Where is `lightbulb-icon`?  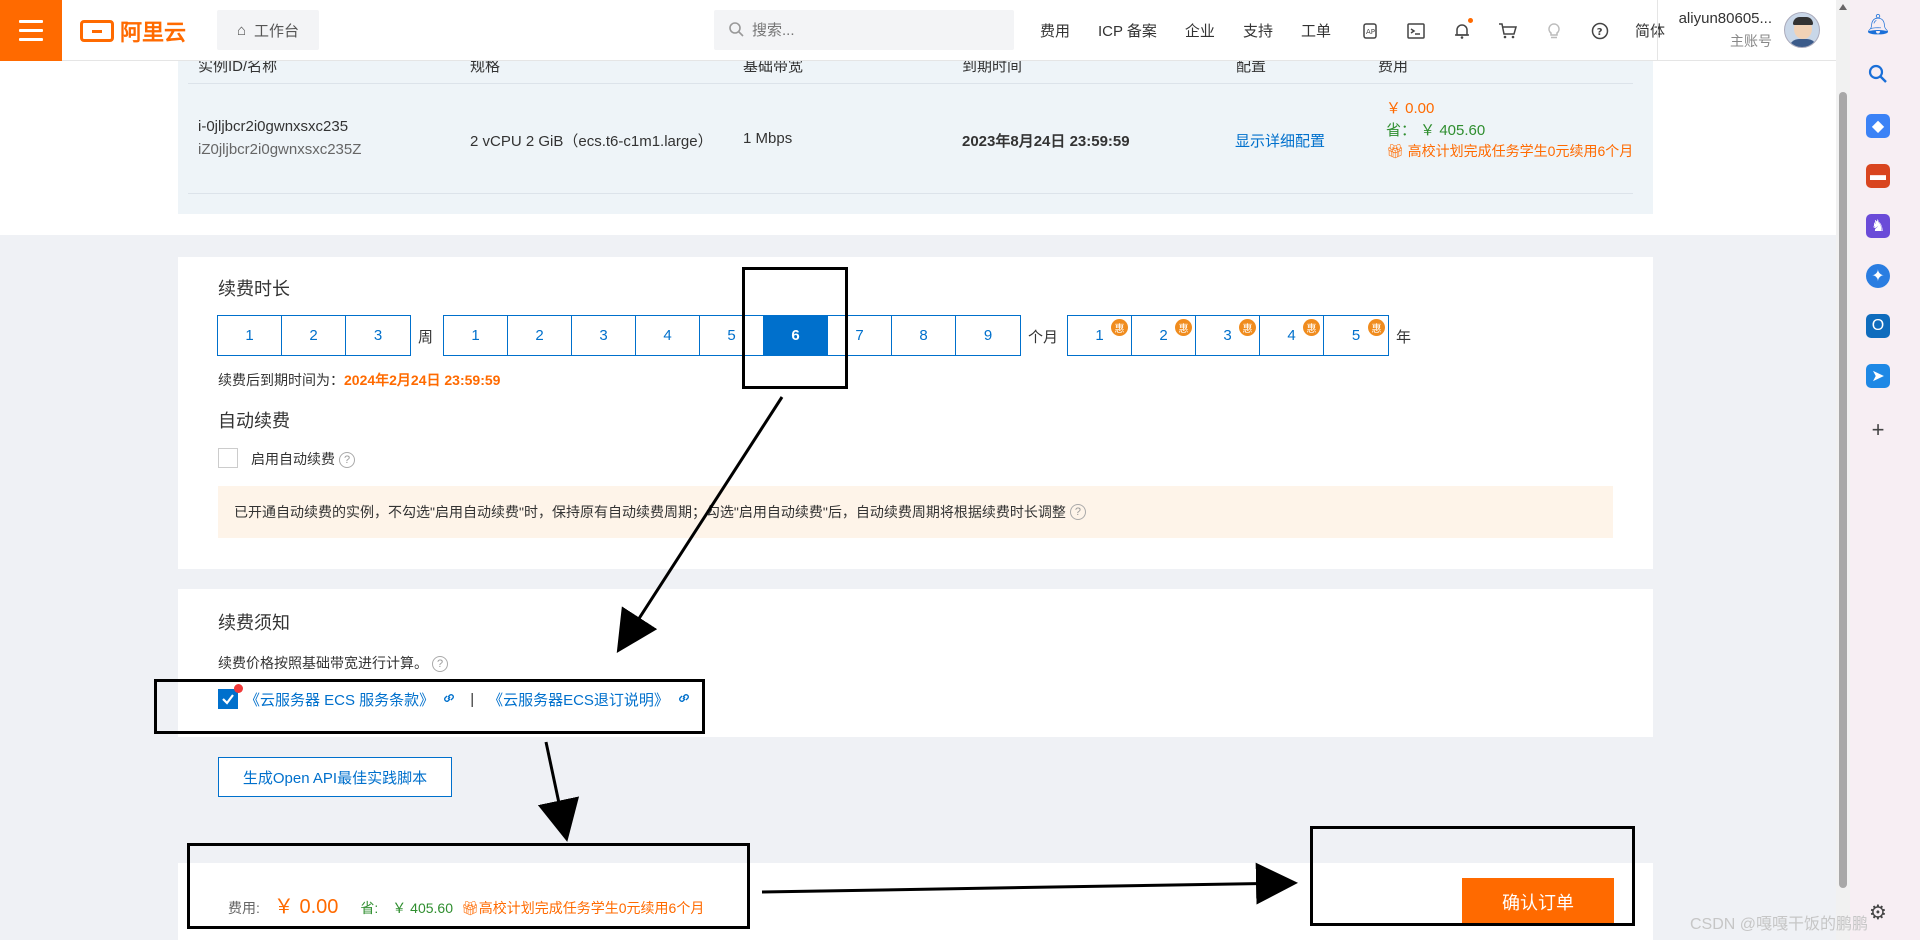 lightbulb-icon is located at coordinates (1554, 31).